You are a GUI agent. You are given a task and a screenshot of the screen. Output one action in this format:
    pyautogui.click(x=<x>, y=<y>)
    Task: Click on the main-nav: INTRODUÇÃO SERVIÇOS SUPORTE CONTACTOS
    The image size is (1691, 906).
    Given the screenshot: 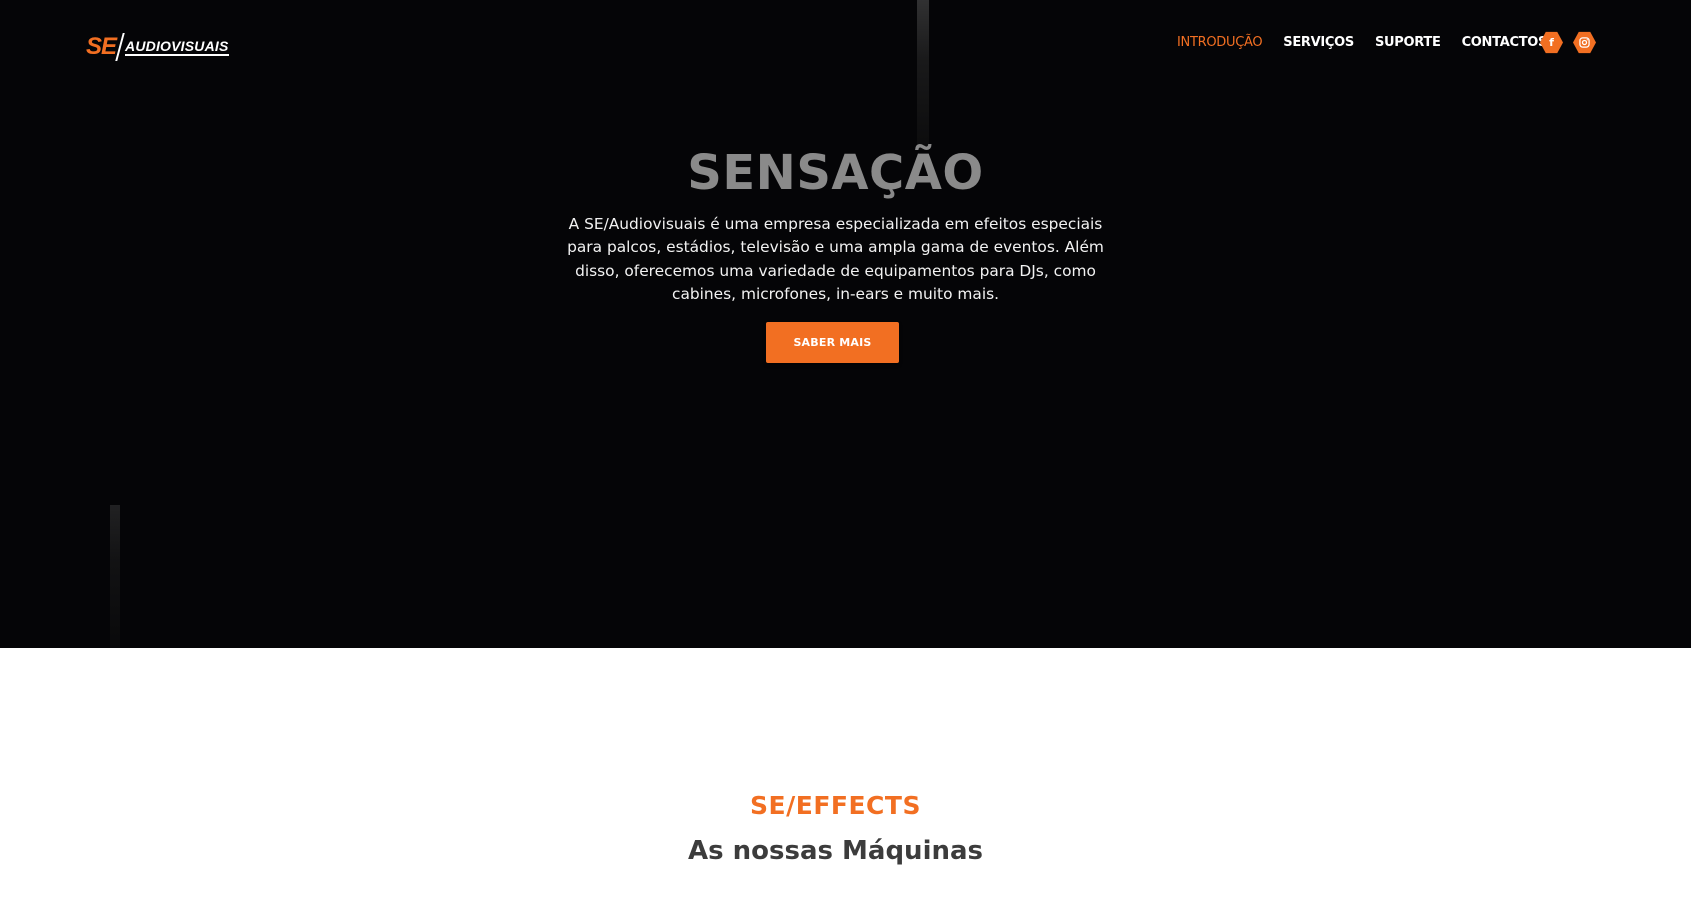 What is the action you would take?
    pyautogui.click(x=1372, y=42)
    